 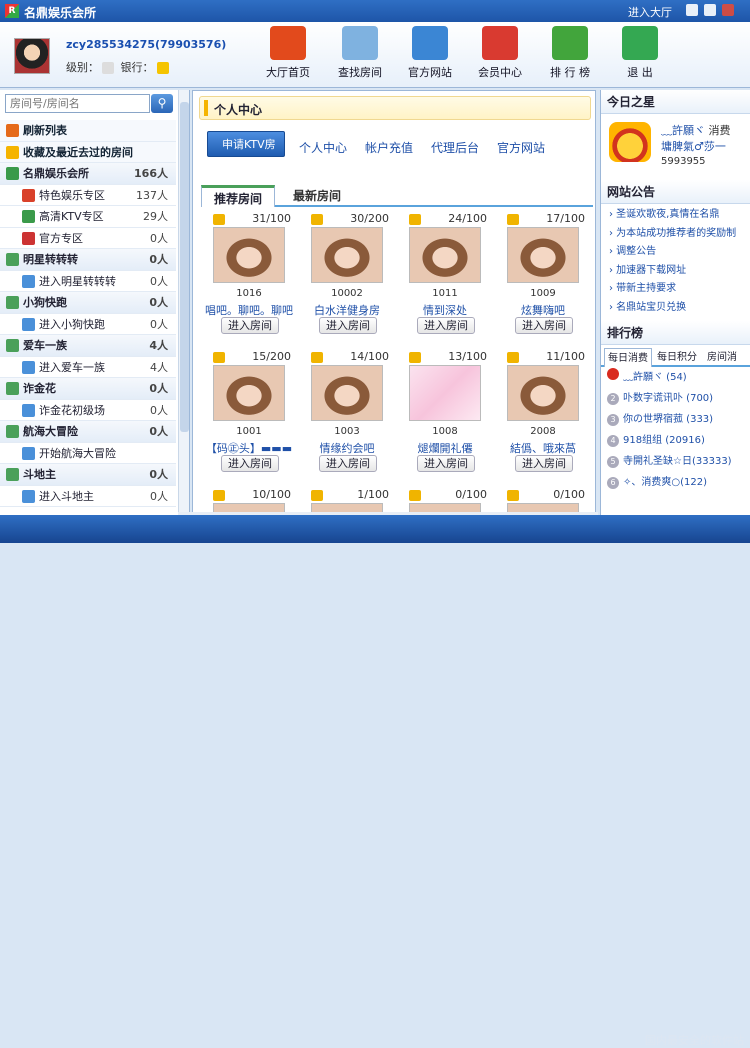 I want to click on maximize-icon, so click(x=710, y=10).